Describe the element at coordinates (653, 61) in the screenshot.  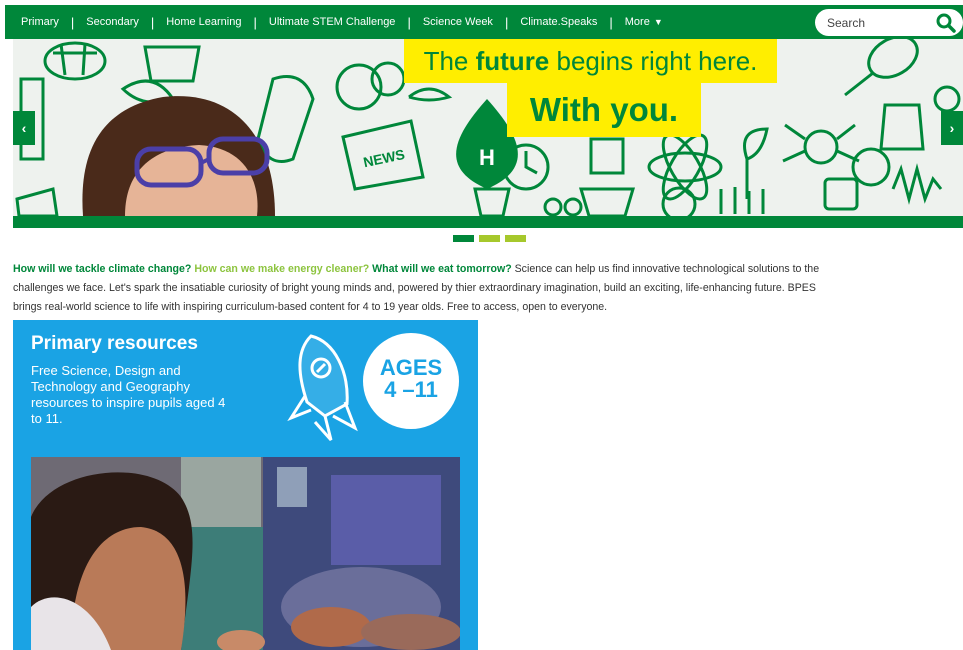
I see `hero-tagline-post: begins right here.` at that location.